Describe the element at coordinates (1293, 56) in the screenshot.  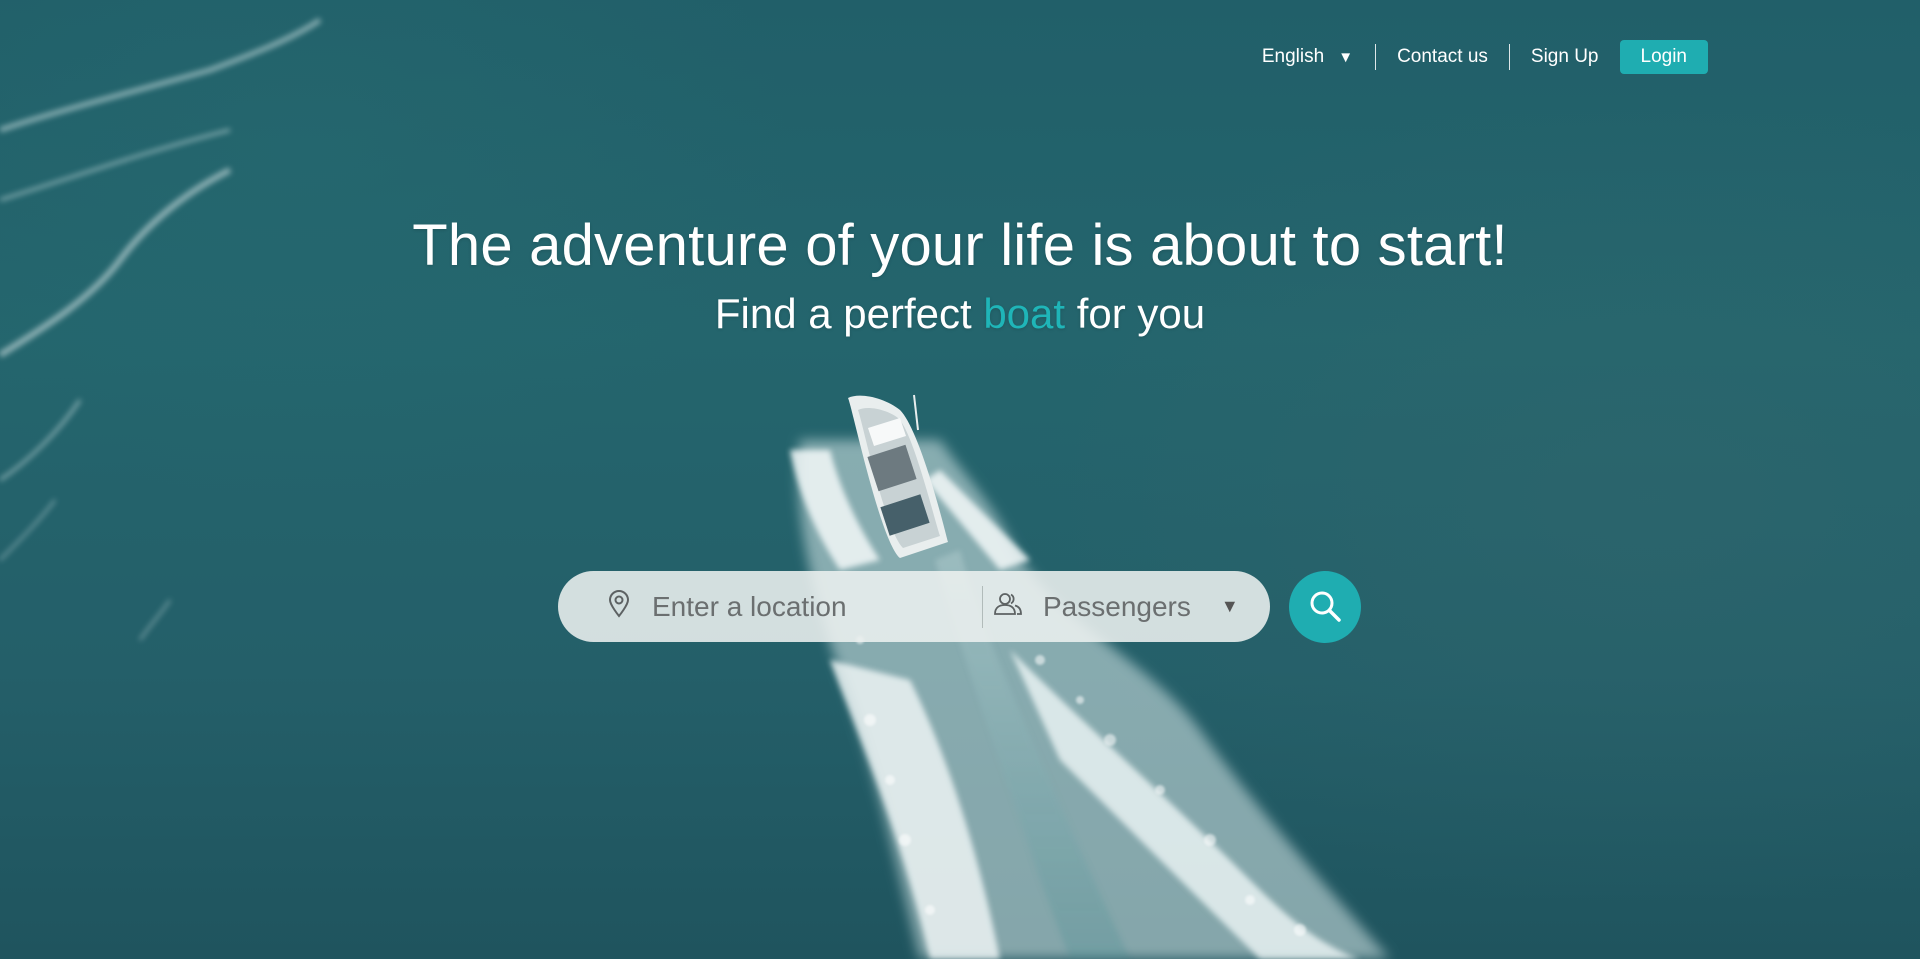
I see `language-label: English` at that location.